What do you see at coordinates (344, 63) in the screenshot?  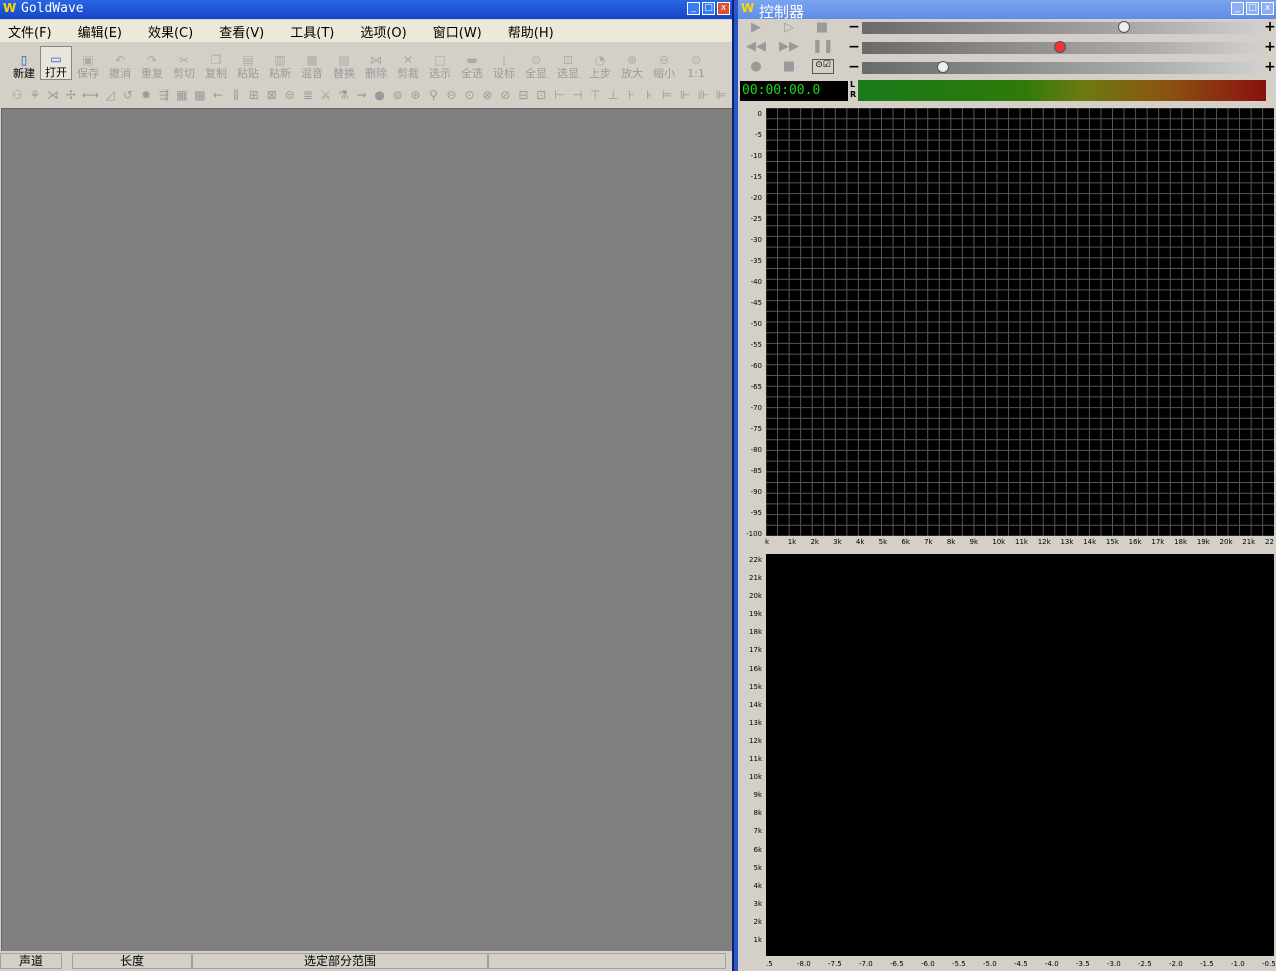 I see `toolbar-button-replace: ▧ 替换` at bounding box center [344, 63].